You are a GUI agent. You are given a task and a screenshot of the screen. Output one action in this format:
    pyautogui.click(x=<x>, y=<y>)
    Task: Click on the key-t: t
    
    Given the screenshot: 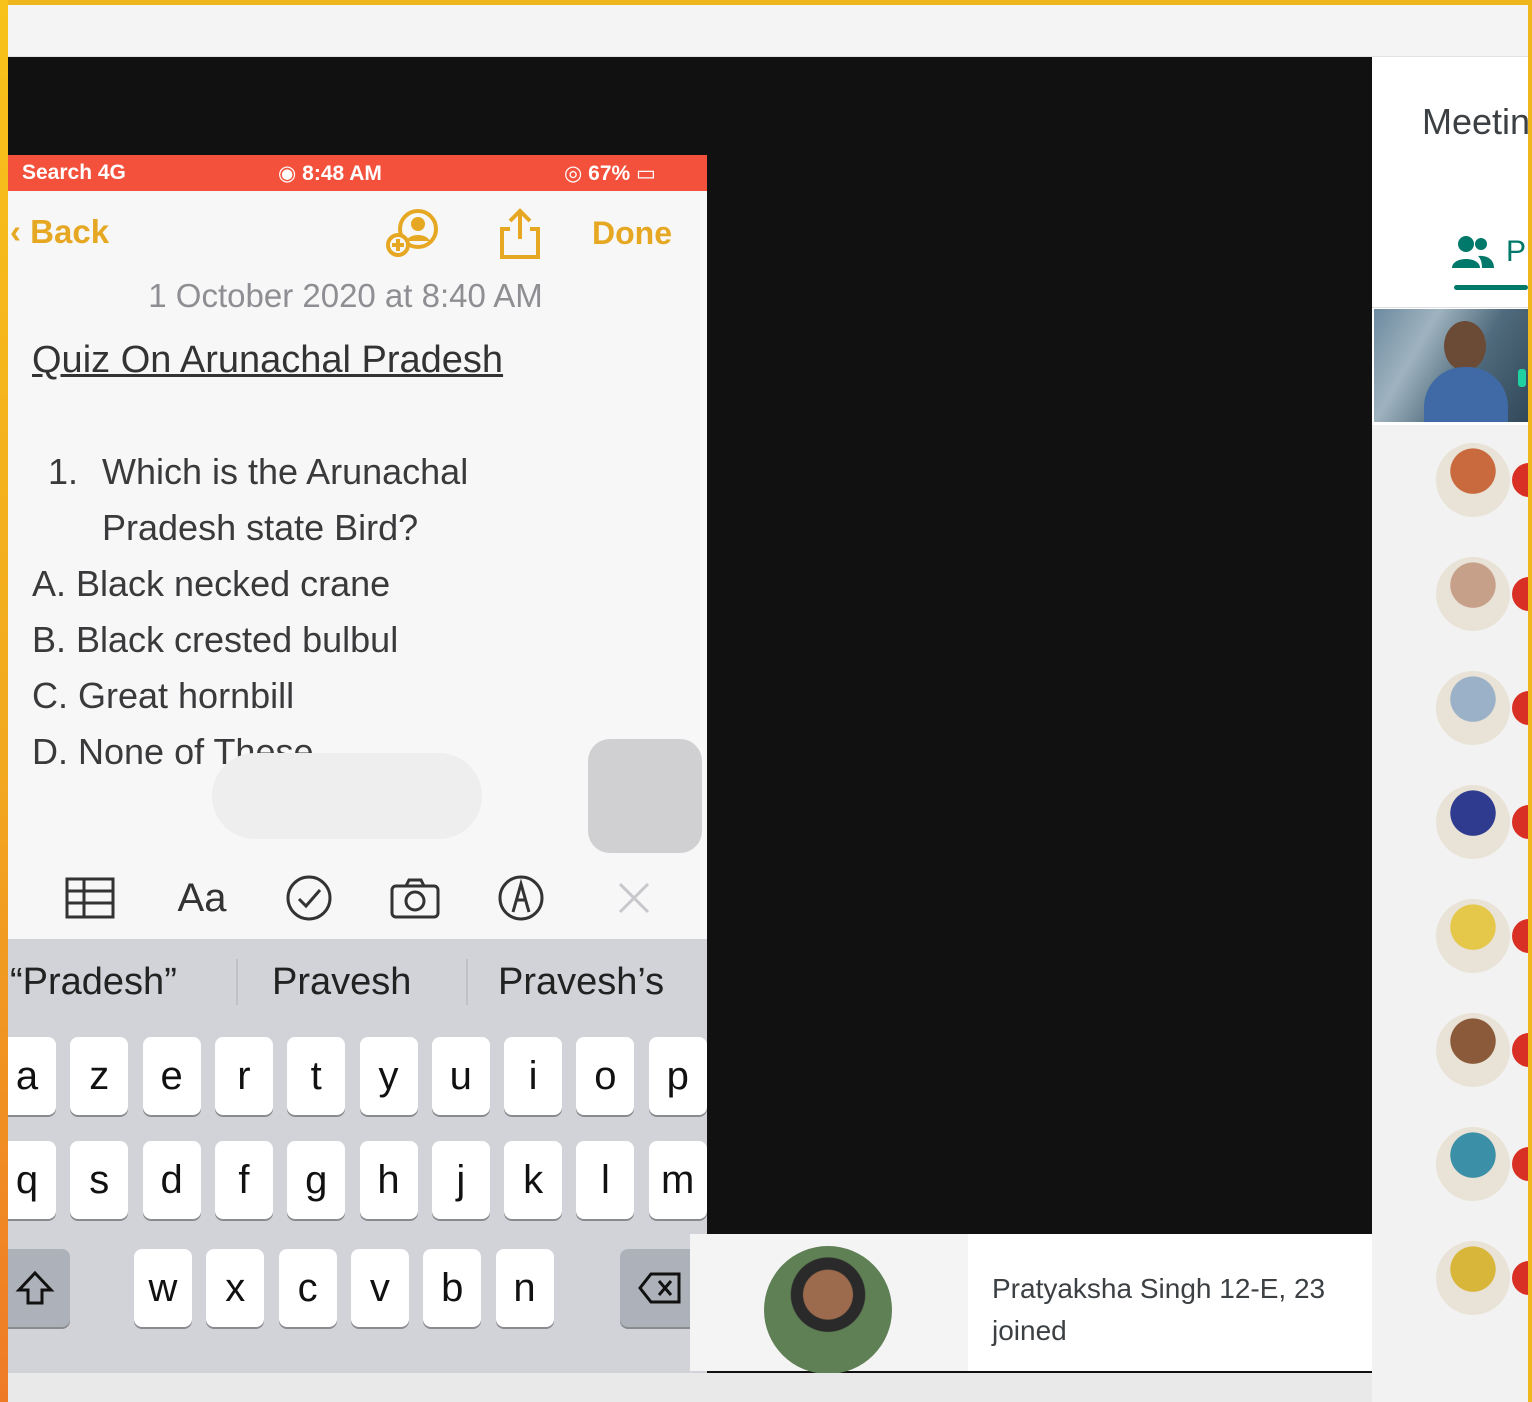 What is the action you would take?
    pyautogui.click(x=316, y=1076)
    